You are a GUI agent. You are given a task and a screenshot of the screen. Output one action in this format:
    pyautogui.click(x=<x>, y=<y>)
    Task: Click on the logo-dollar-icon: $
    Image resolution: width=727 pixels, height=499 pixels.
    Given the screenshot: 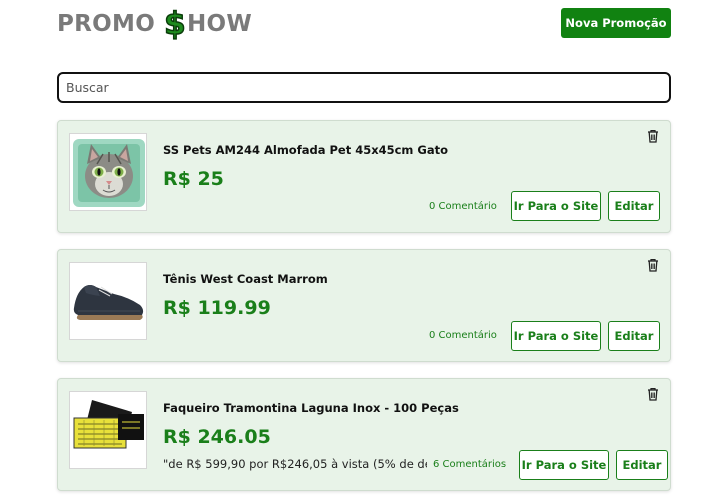 What is the action you would take?
    pyautogui.click(x=174, y=24)
    